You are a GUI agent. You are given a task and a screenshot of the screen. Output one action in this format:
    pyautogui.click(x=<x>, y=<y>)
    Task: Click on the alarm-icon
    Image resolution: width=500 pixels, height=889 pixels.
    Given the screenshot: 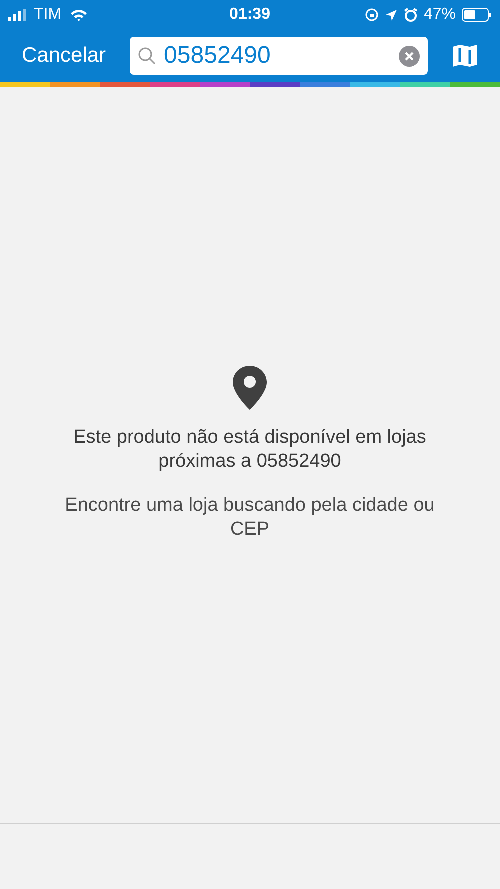 What is the action you would take?
    pyautogui.click(x=411, y=15)
    